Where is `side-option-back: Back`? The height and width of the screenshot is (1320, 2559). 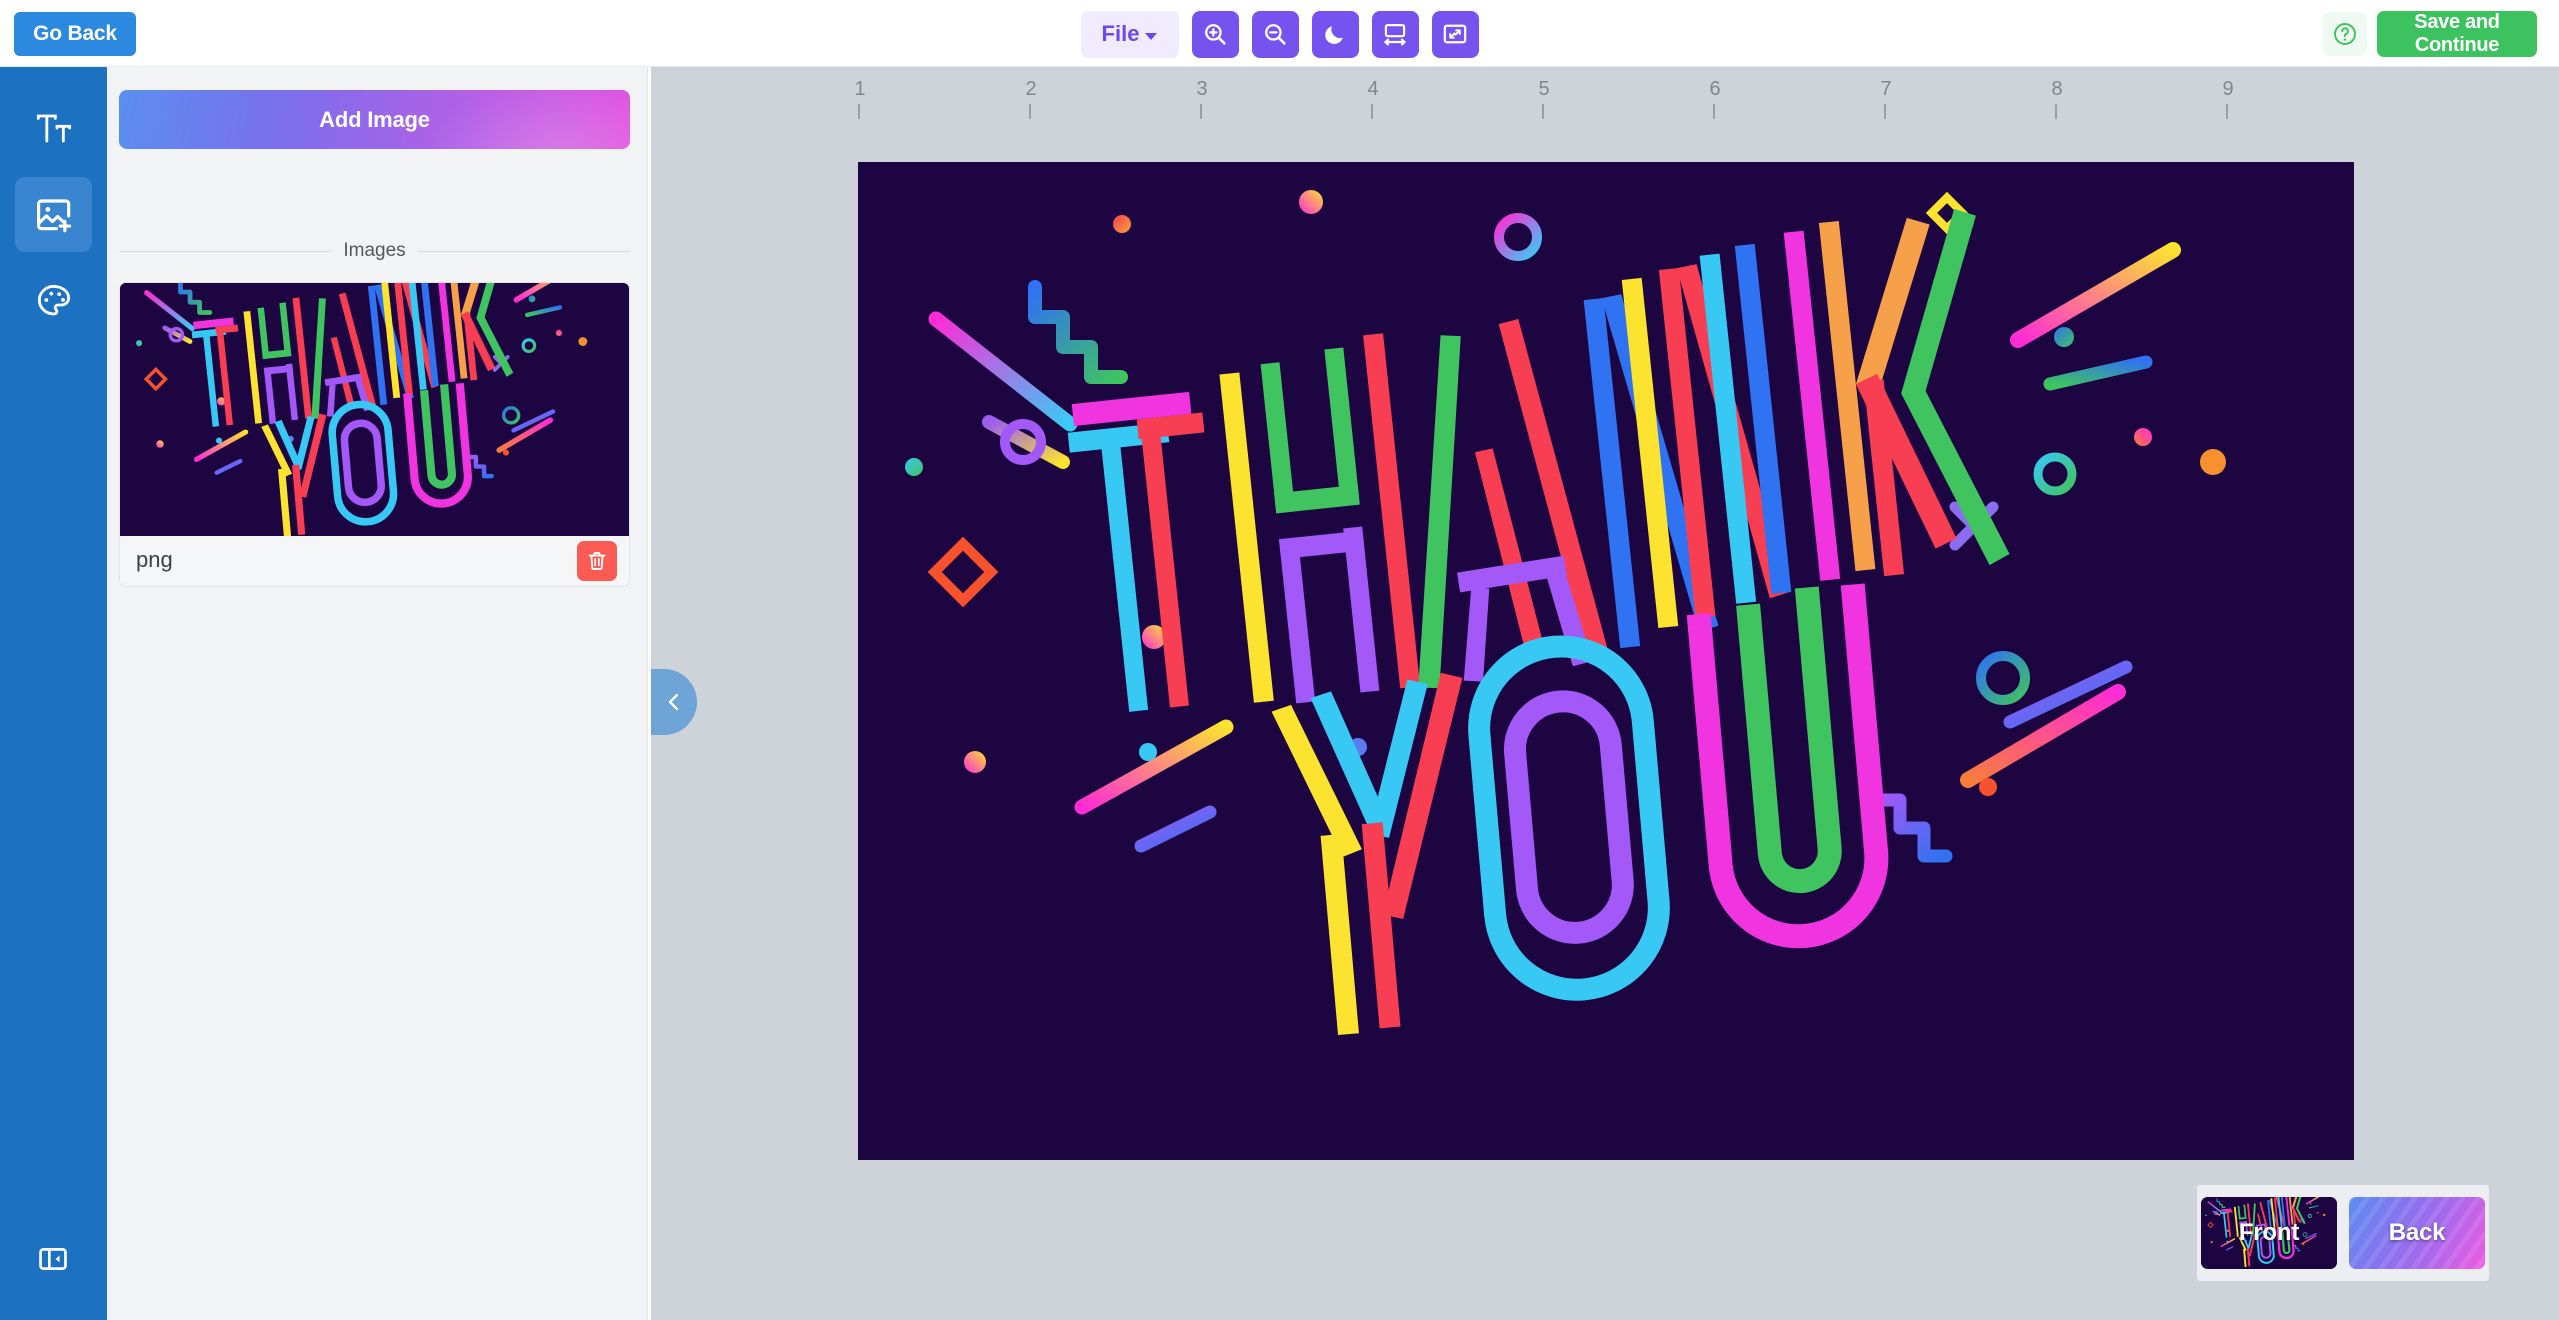 side-option-back: Back is located at coordinates (2417, 1233).